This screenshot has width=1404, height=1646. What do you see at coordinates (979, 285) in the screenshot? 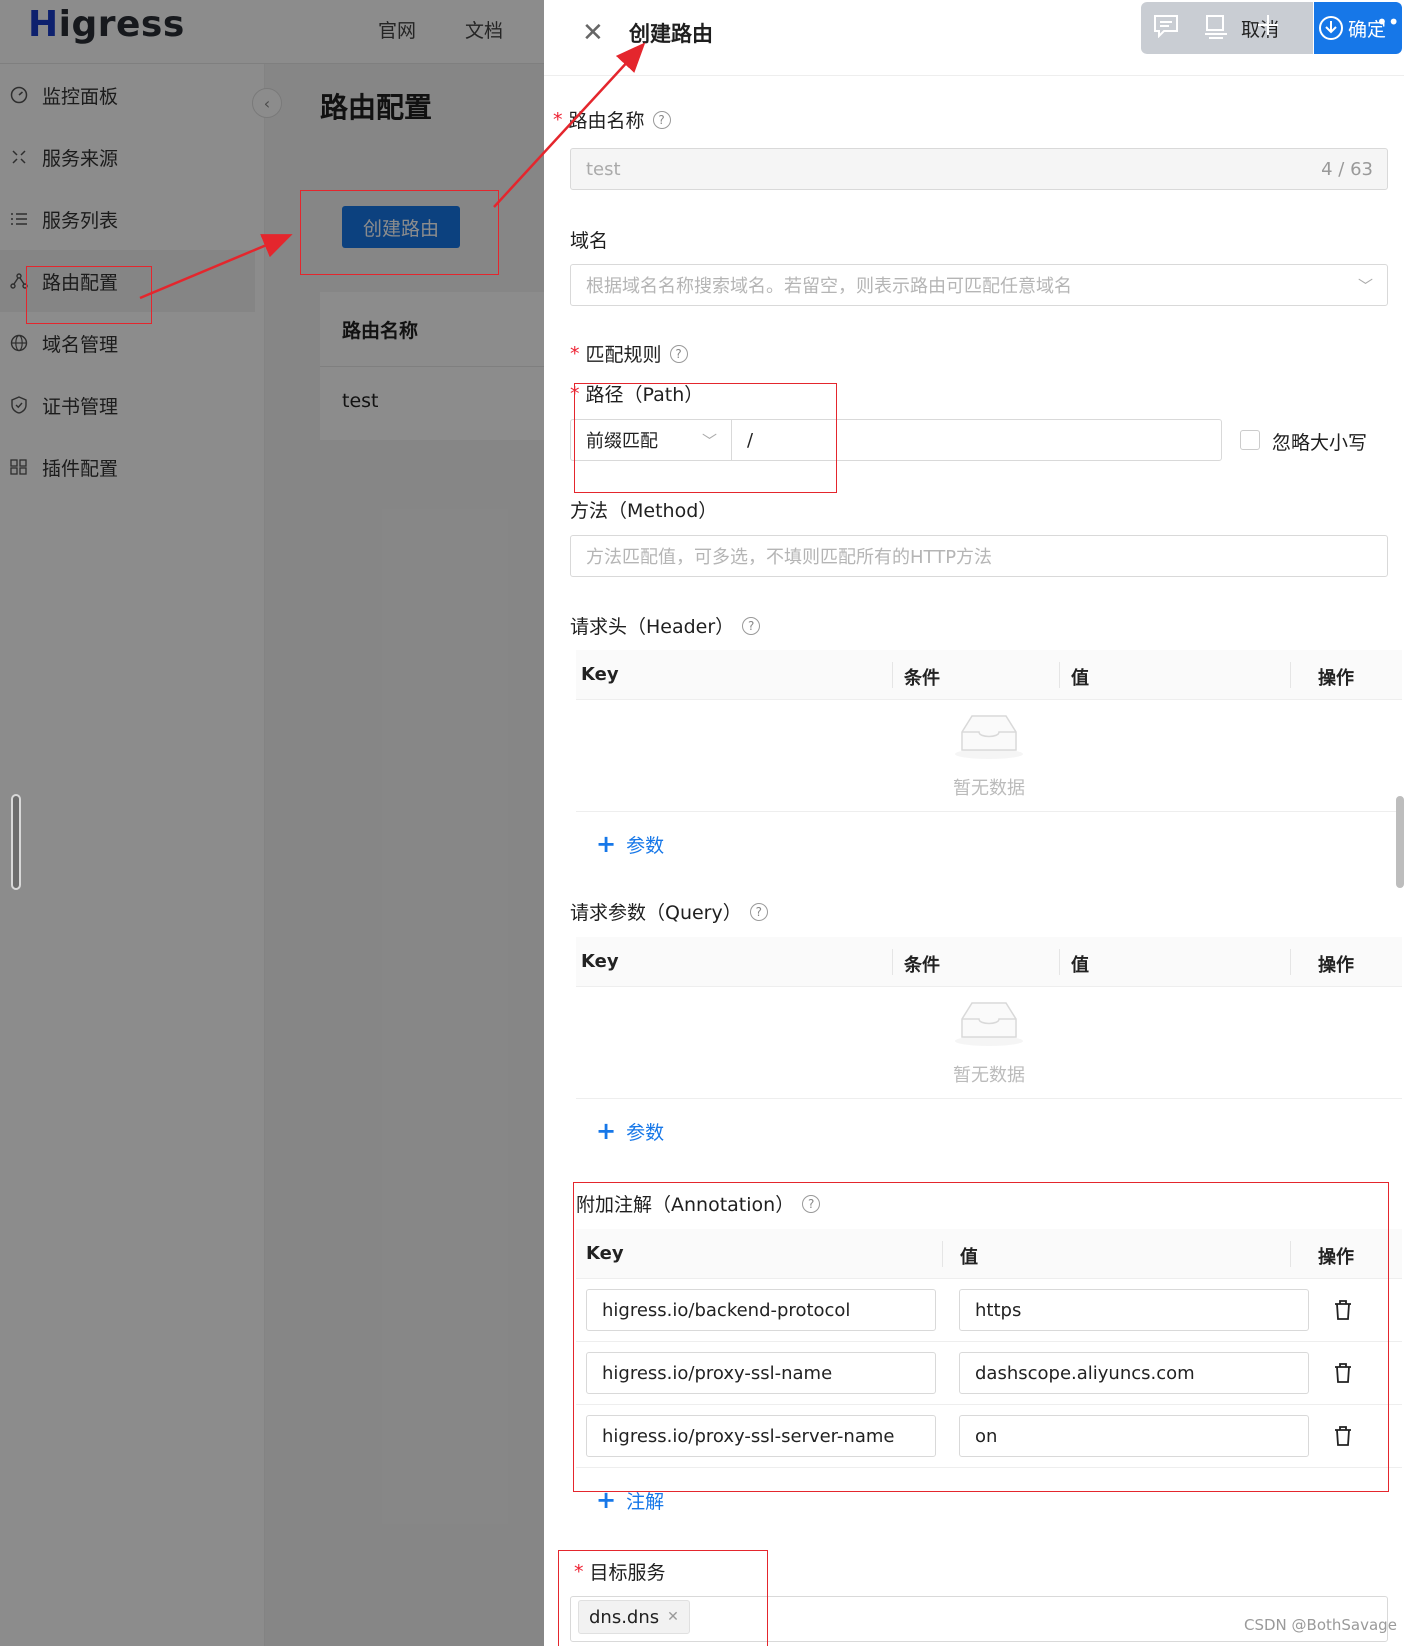
I see `domain-select: 根据域名名称搜索域名。若留空，则表示路由可匹配任意域名 ﹀` at bounding box center [979, 285].